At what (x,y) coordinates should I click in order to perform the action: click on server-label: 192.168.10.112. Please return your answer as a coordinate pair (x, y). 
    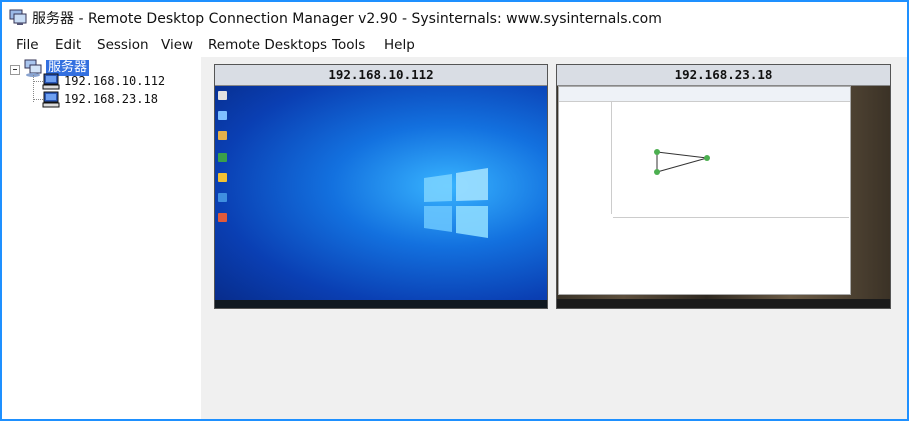
    Looking at the image, I should click on (114, 81).